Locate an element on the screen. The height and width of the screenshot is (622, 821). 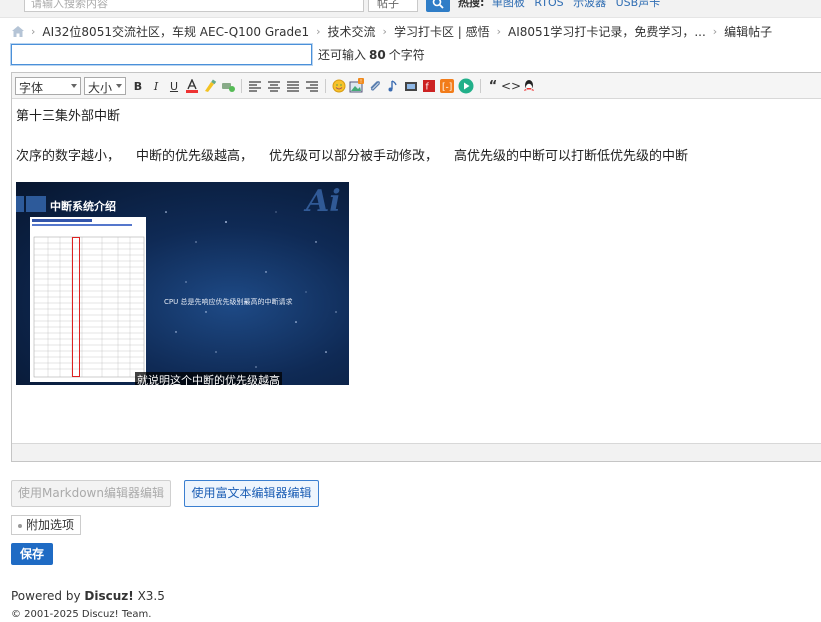
table-grid is located at coordinates (88, 299).